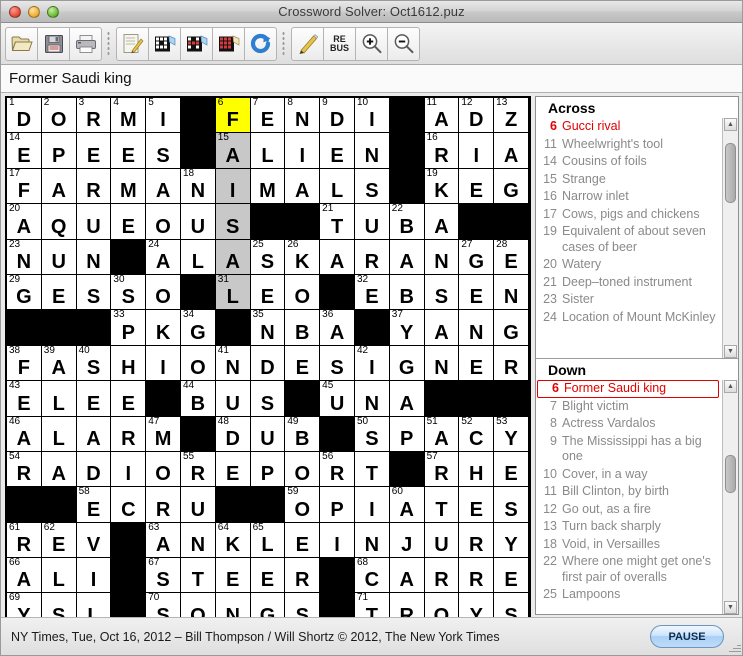 This screenshot has width=743, height=656. I want to click on clue-item: 8 Actress Vardalos, so click(628, 424).